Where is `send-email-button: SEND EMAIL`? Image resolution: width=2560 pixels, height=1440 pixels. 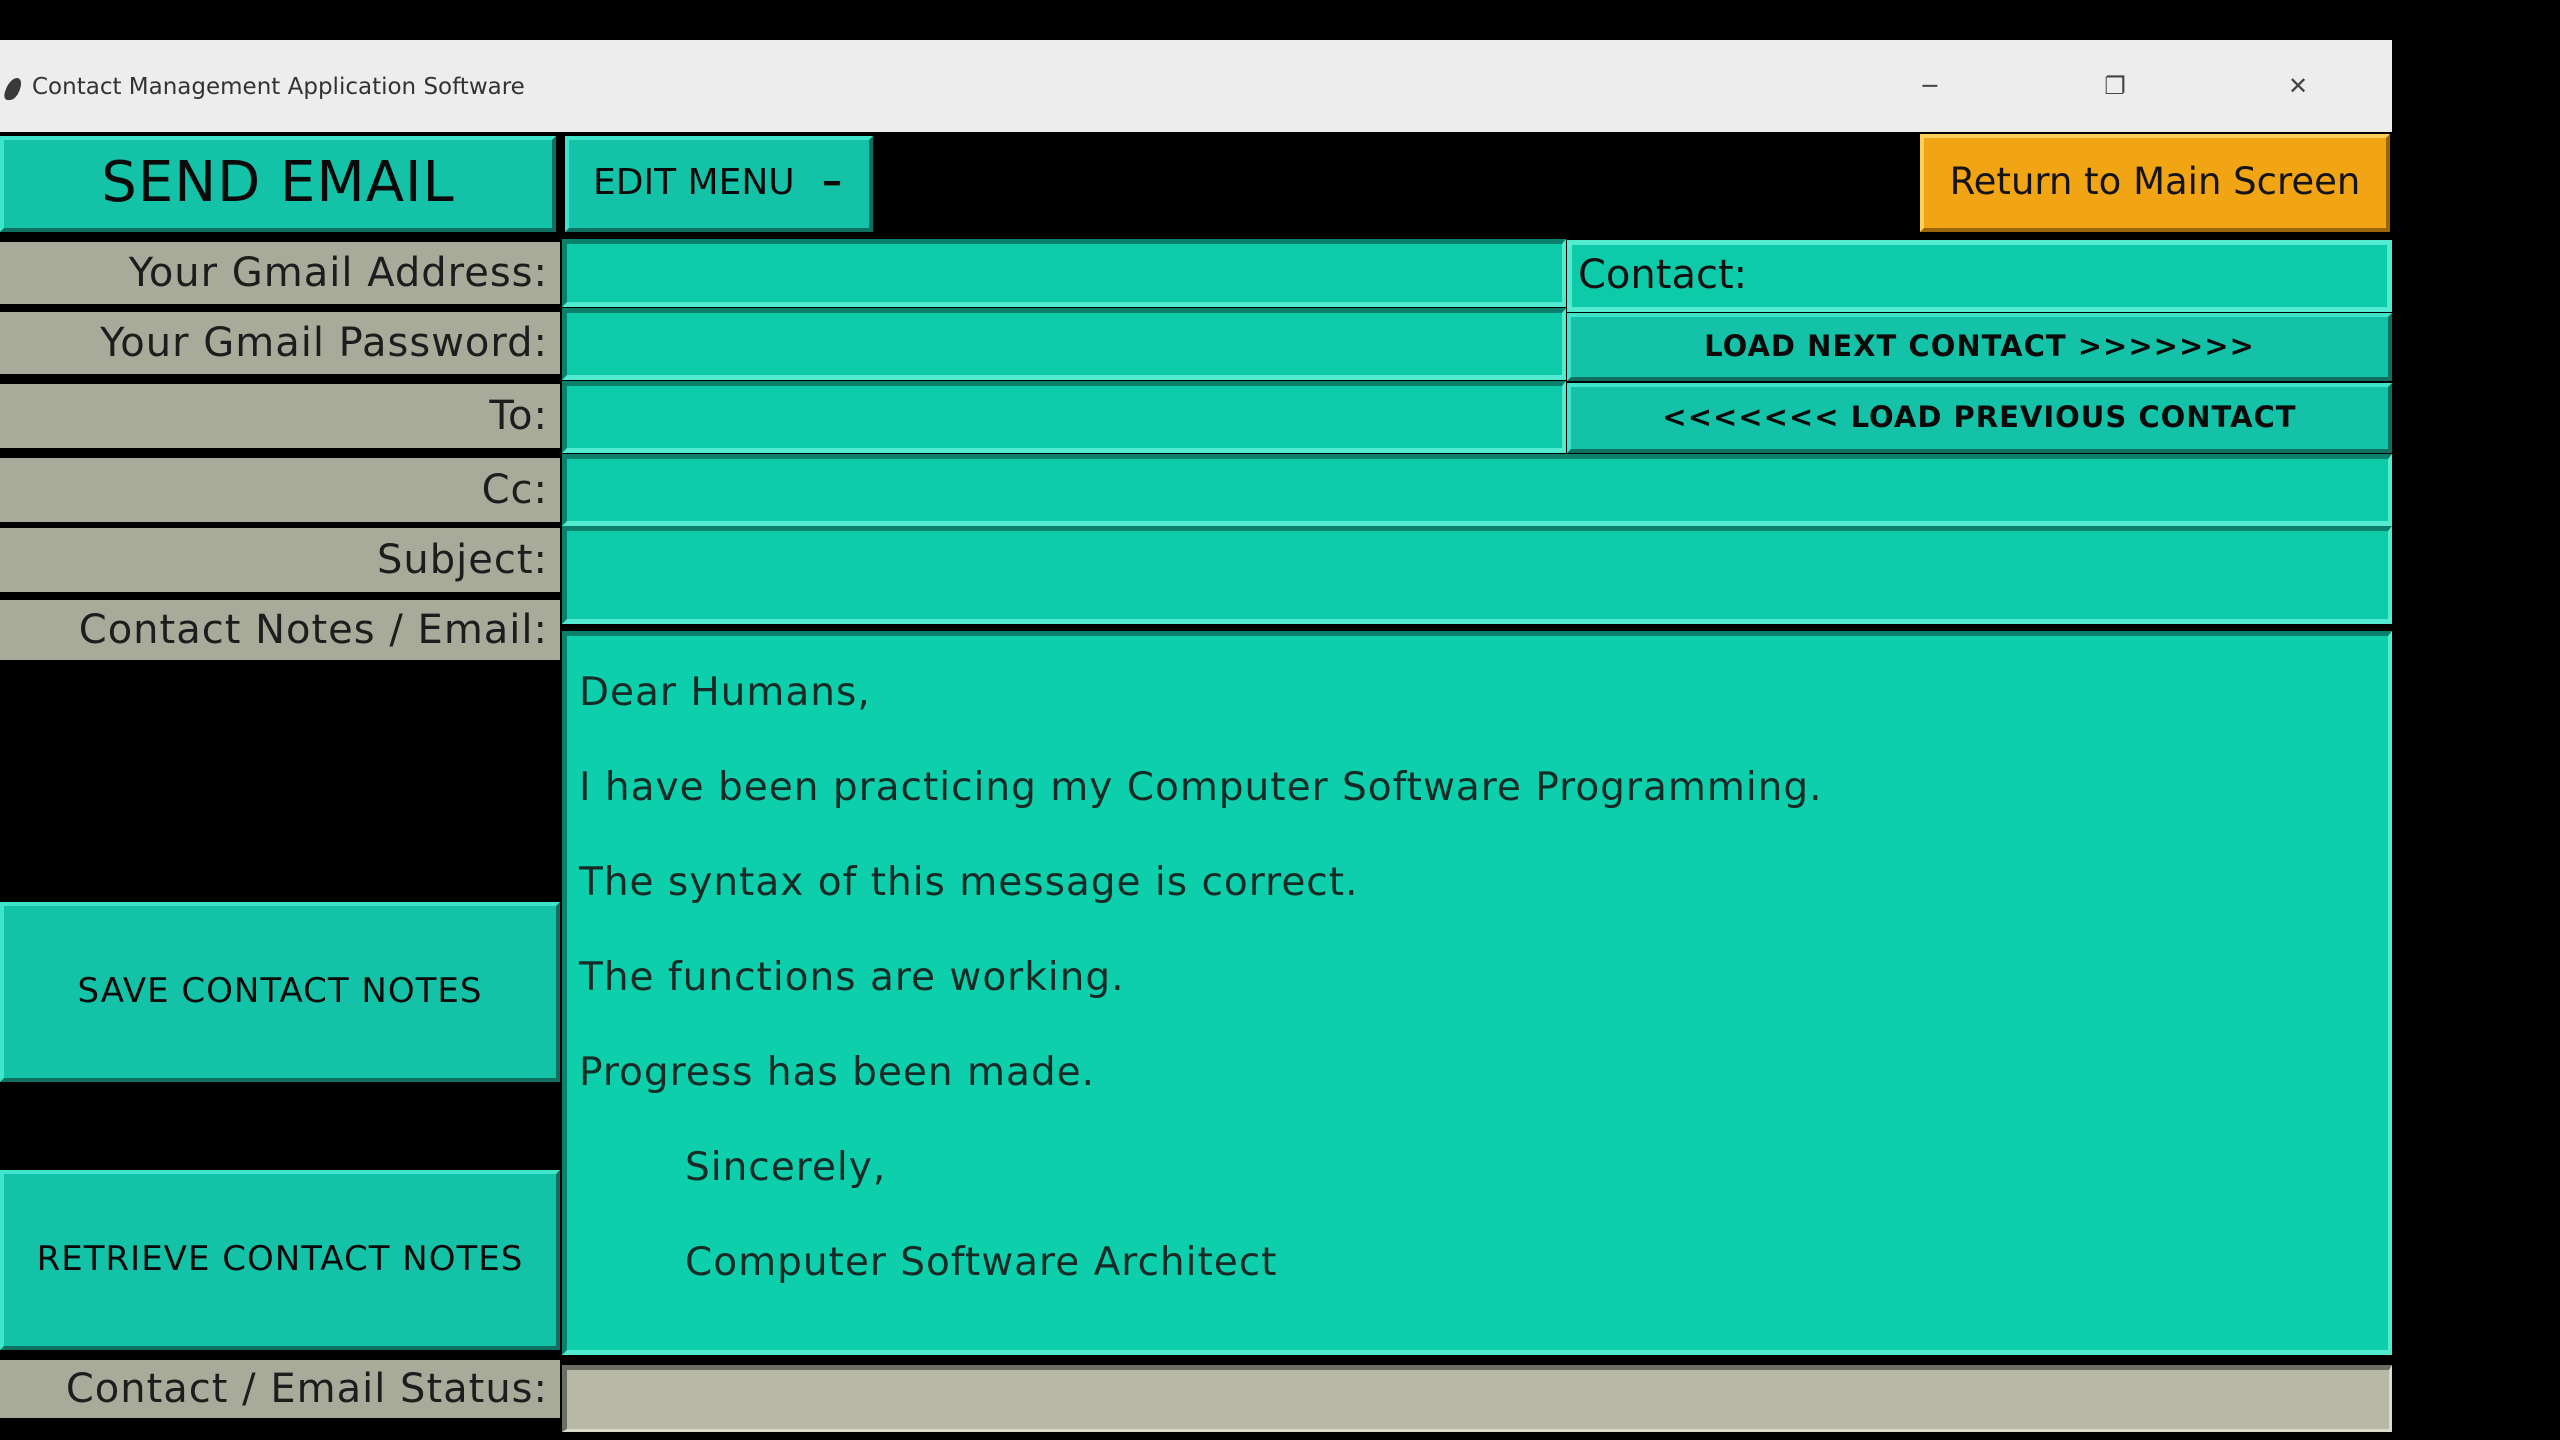 send-email-button: SEND EMAIL is located at coordinates (278, 184).